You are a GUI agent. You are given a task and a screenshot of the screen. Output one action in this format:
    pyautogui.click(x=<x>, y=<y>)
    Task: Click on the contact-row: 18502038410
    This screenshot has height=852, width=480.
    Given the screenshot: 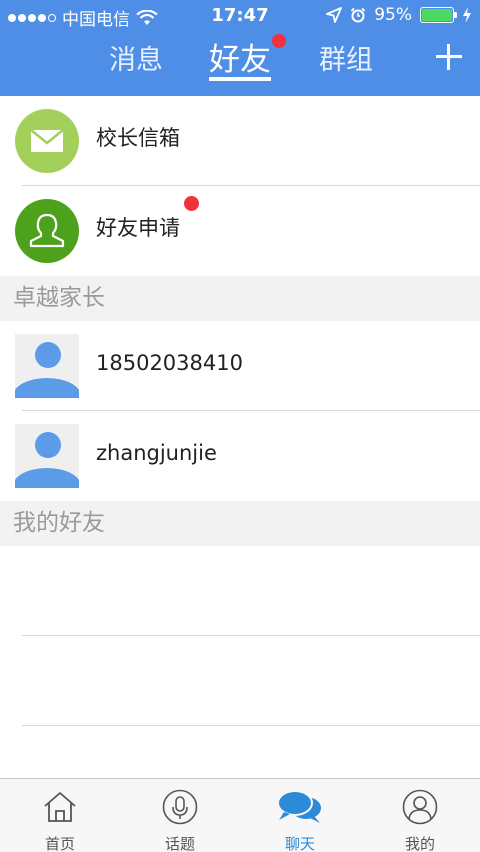 What is the action you would take?
    pyautogui.click(x=240, y=366)
    